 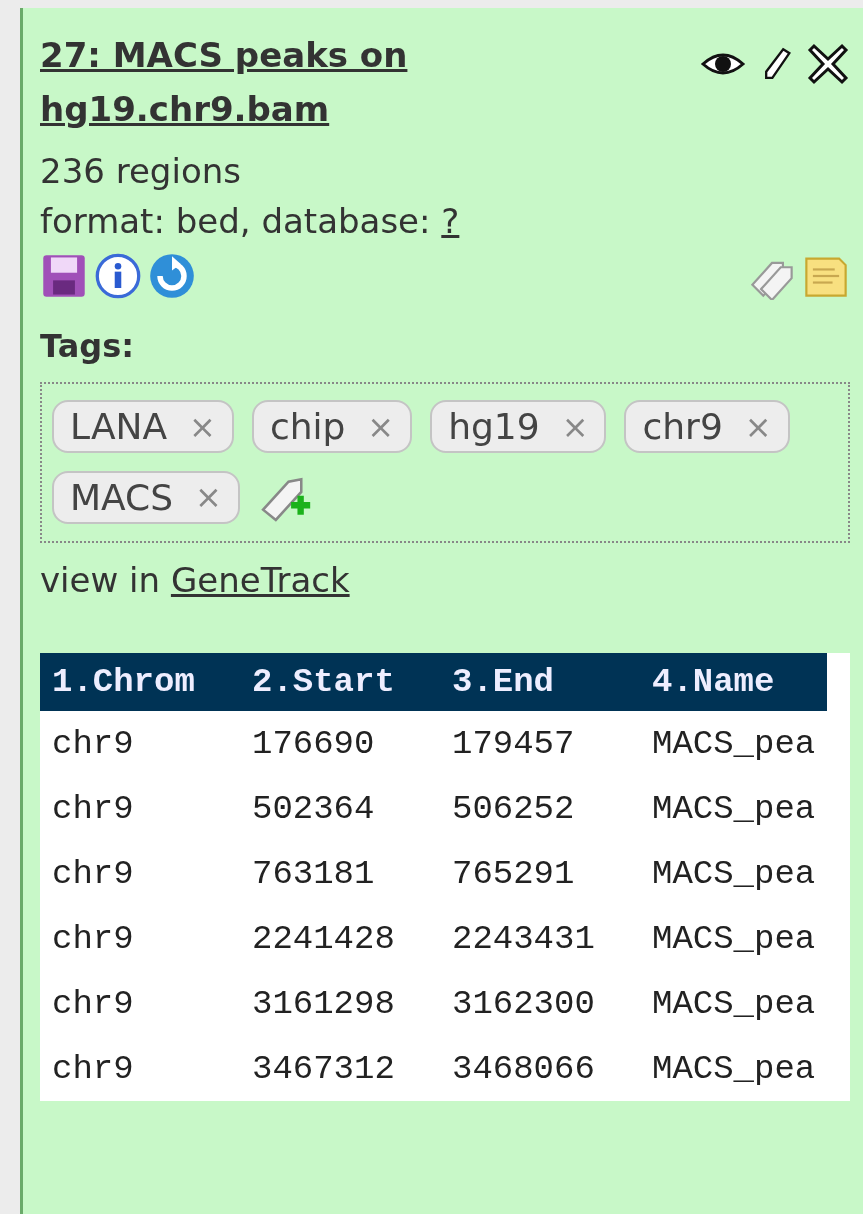 What do you see at coordinates (323, 1069) in the screenshot?
I see `table-cell-text: 3467312` at bounding box center [323, 1069].